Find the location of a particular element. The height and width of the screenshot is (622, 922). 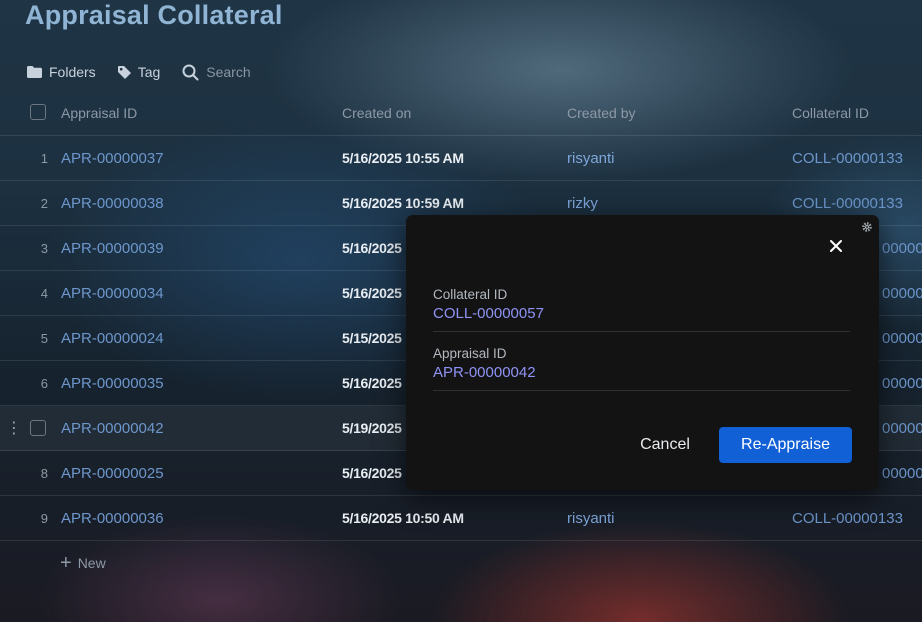

toolbar: Folders Tag Search is located at coordinates (150, 72).